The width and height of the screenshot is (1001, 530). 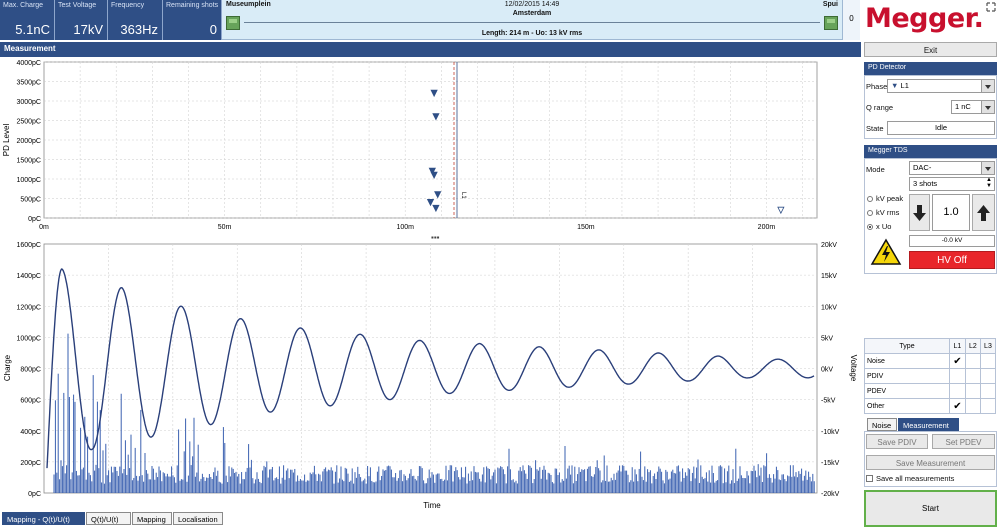 I want to click on type-cell: Other, so click(x=907, y=406).